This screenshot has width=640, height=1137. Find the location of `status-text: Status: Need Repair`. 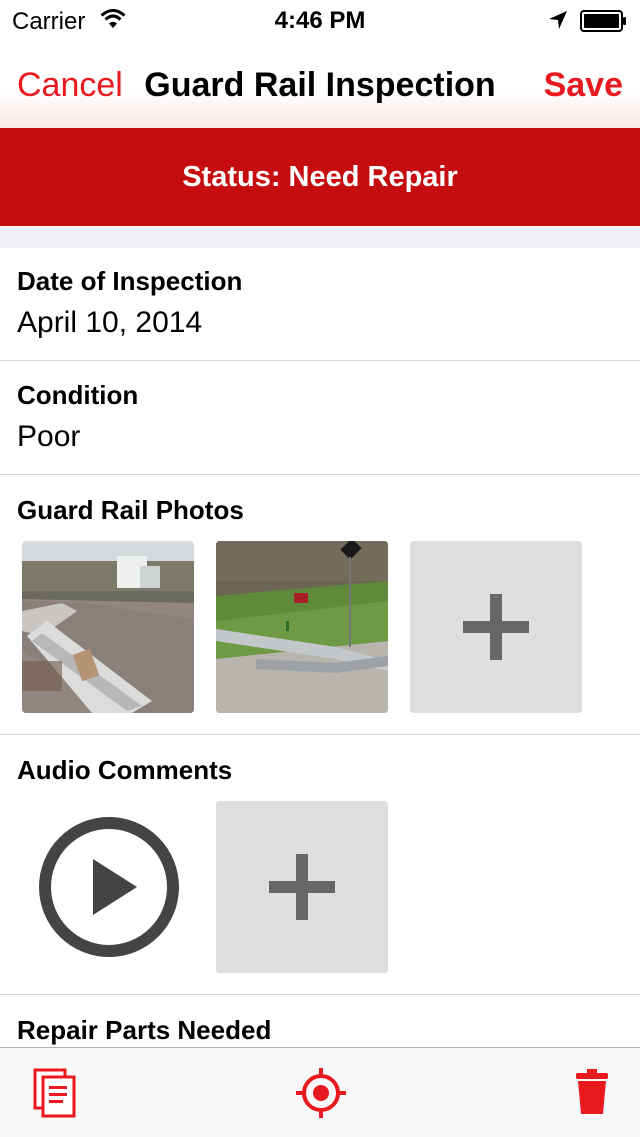

status-text: Status: Need Repair is located at coordinates (320, 176).